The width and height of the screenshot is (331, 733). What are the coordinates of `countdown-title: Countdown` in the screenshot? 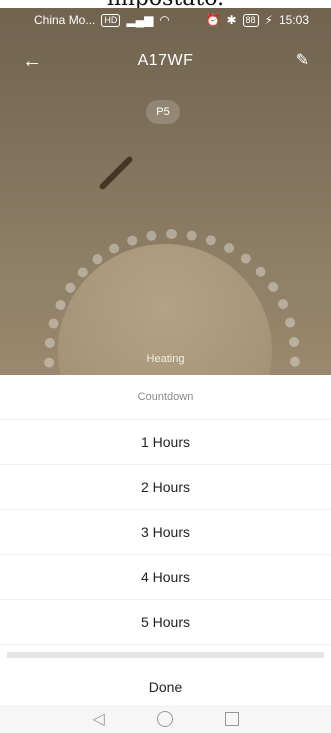 It's located at (165, 397).